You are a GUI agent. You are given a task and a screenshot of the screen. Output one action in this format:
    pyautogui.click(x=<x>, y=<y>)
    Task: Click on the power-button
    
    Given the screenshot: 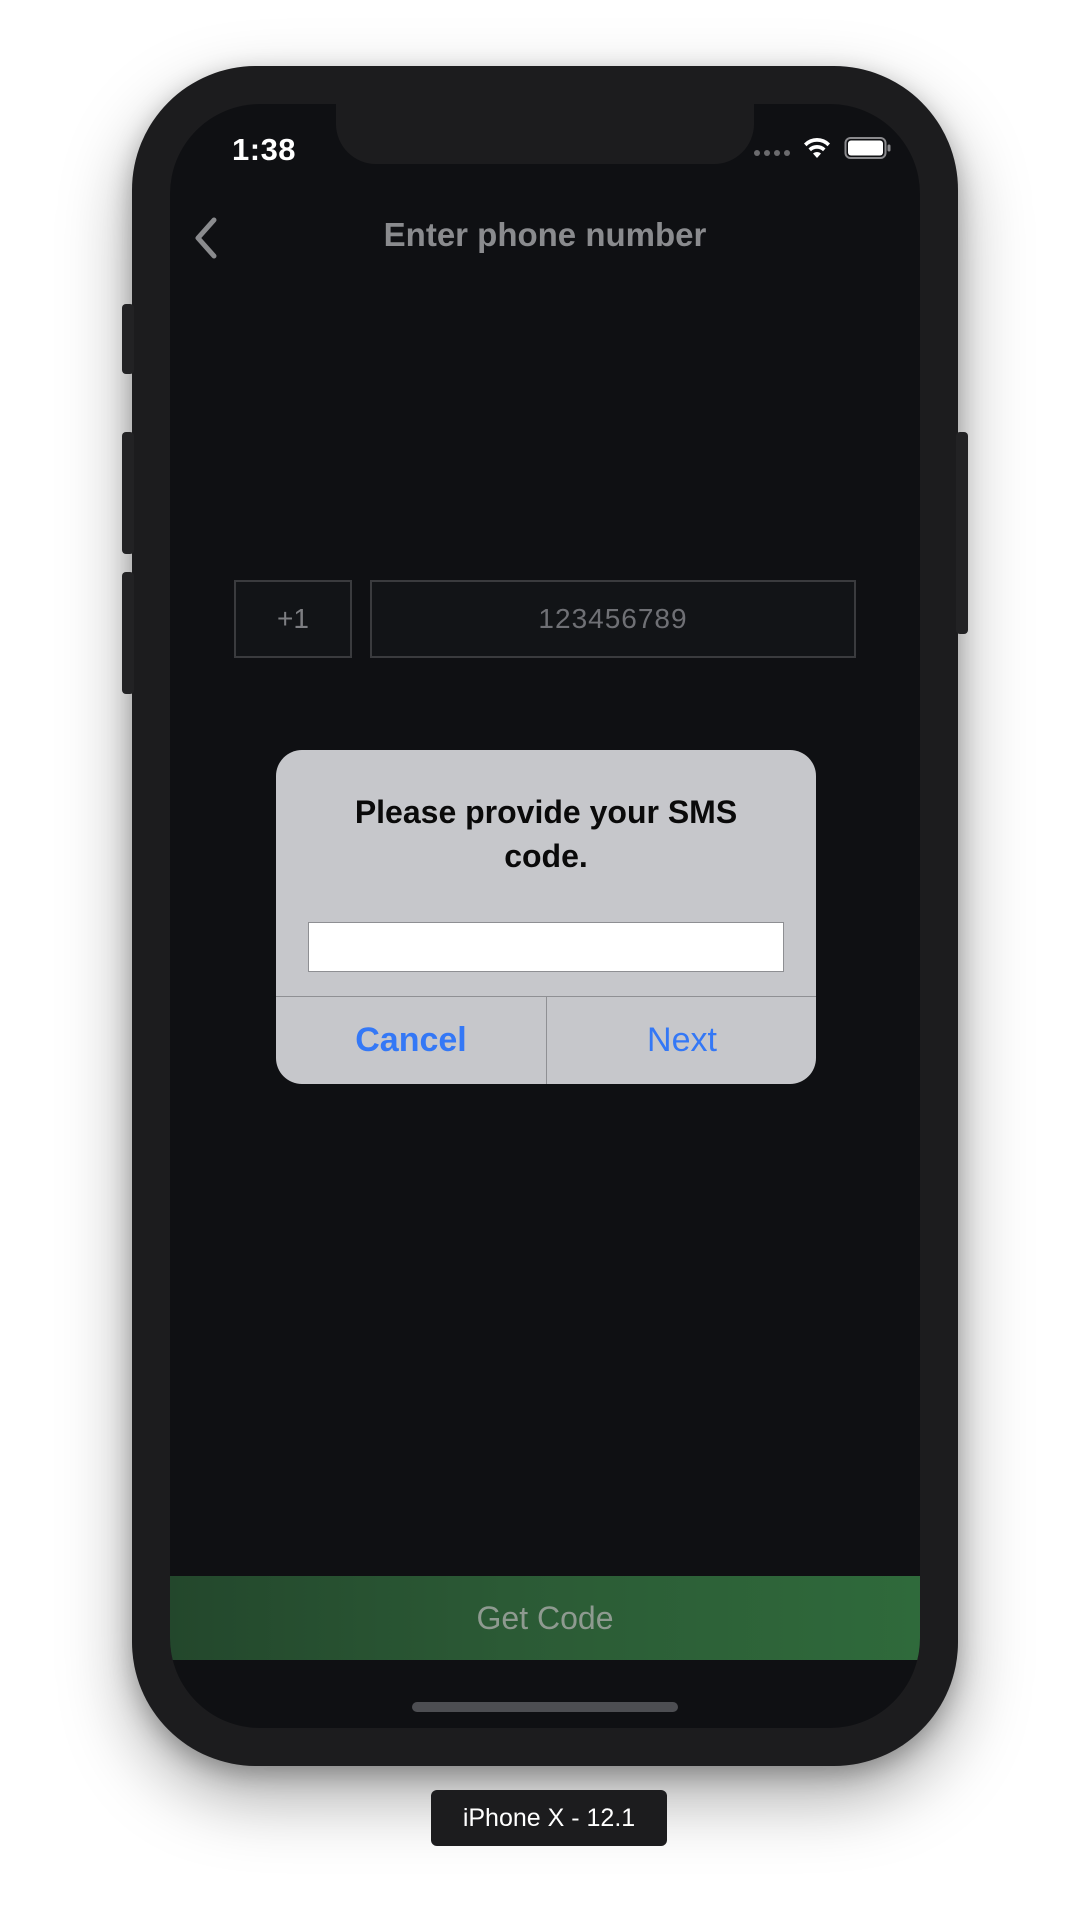 What is the action you would take?
    pyautogui.click(x=962, y=533)
    